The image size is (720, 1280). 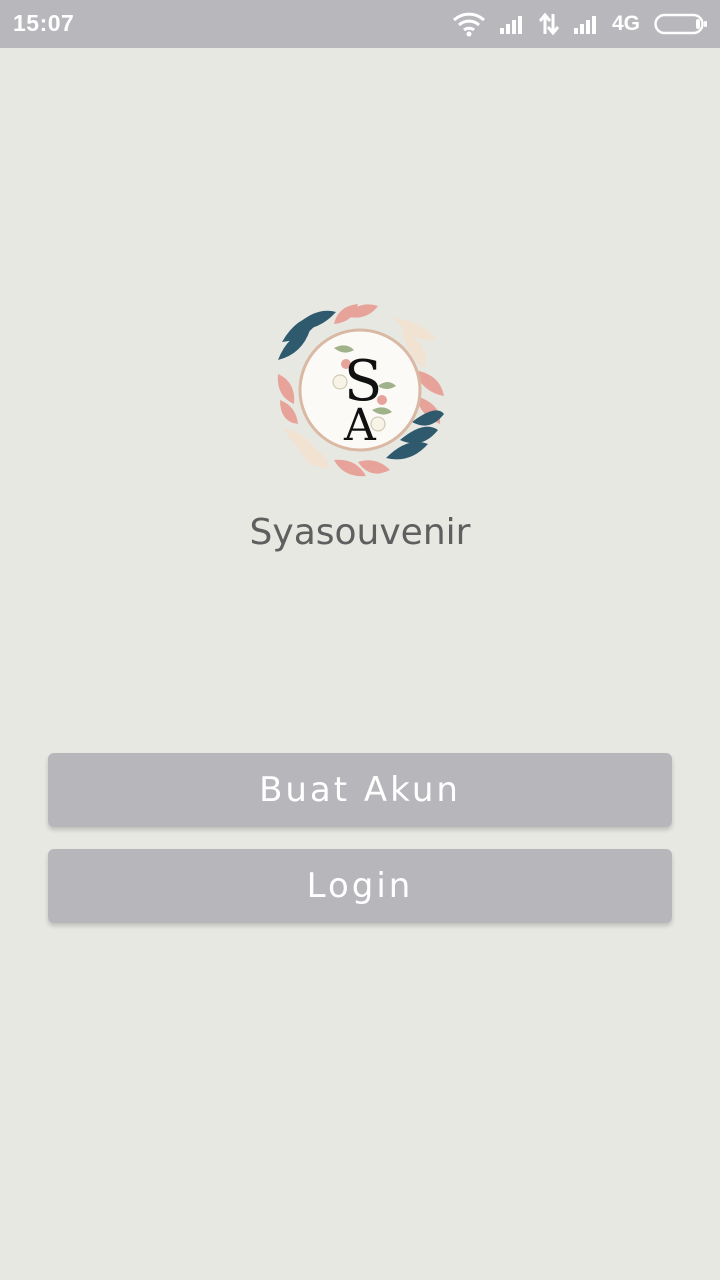 What do you see at coordinates (360, 390) in the screenshot?
I see `app-logo: S A` at bounding box center [360, 390].